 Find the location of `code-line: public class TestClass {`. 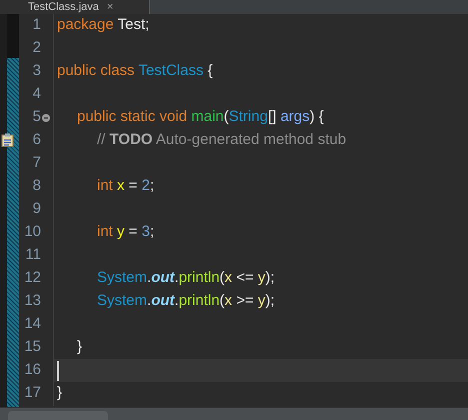

code-line: public class TestClass { is located at coordinates (135, 71).